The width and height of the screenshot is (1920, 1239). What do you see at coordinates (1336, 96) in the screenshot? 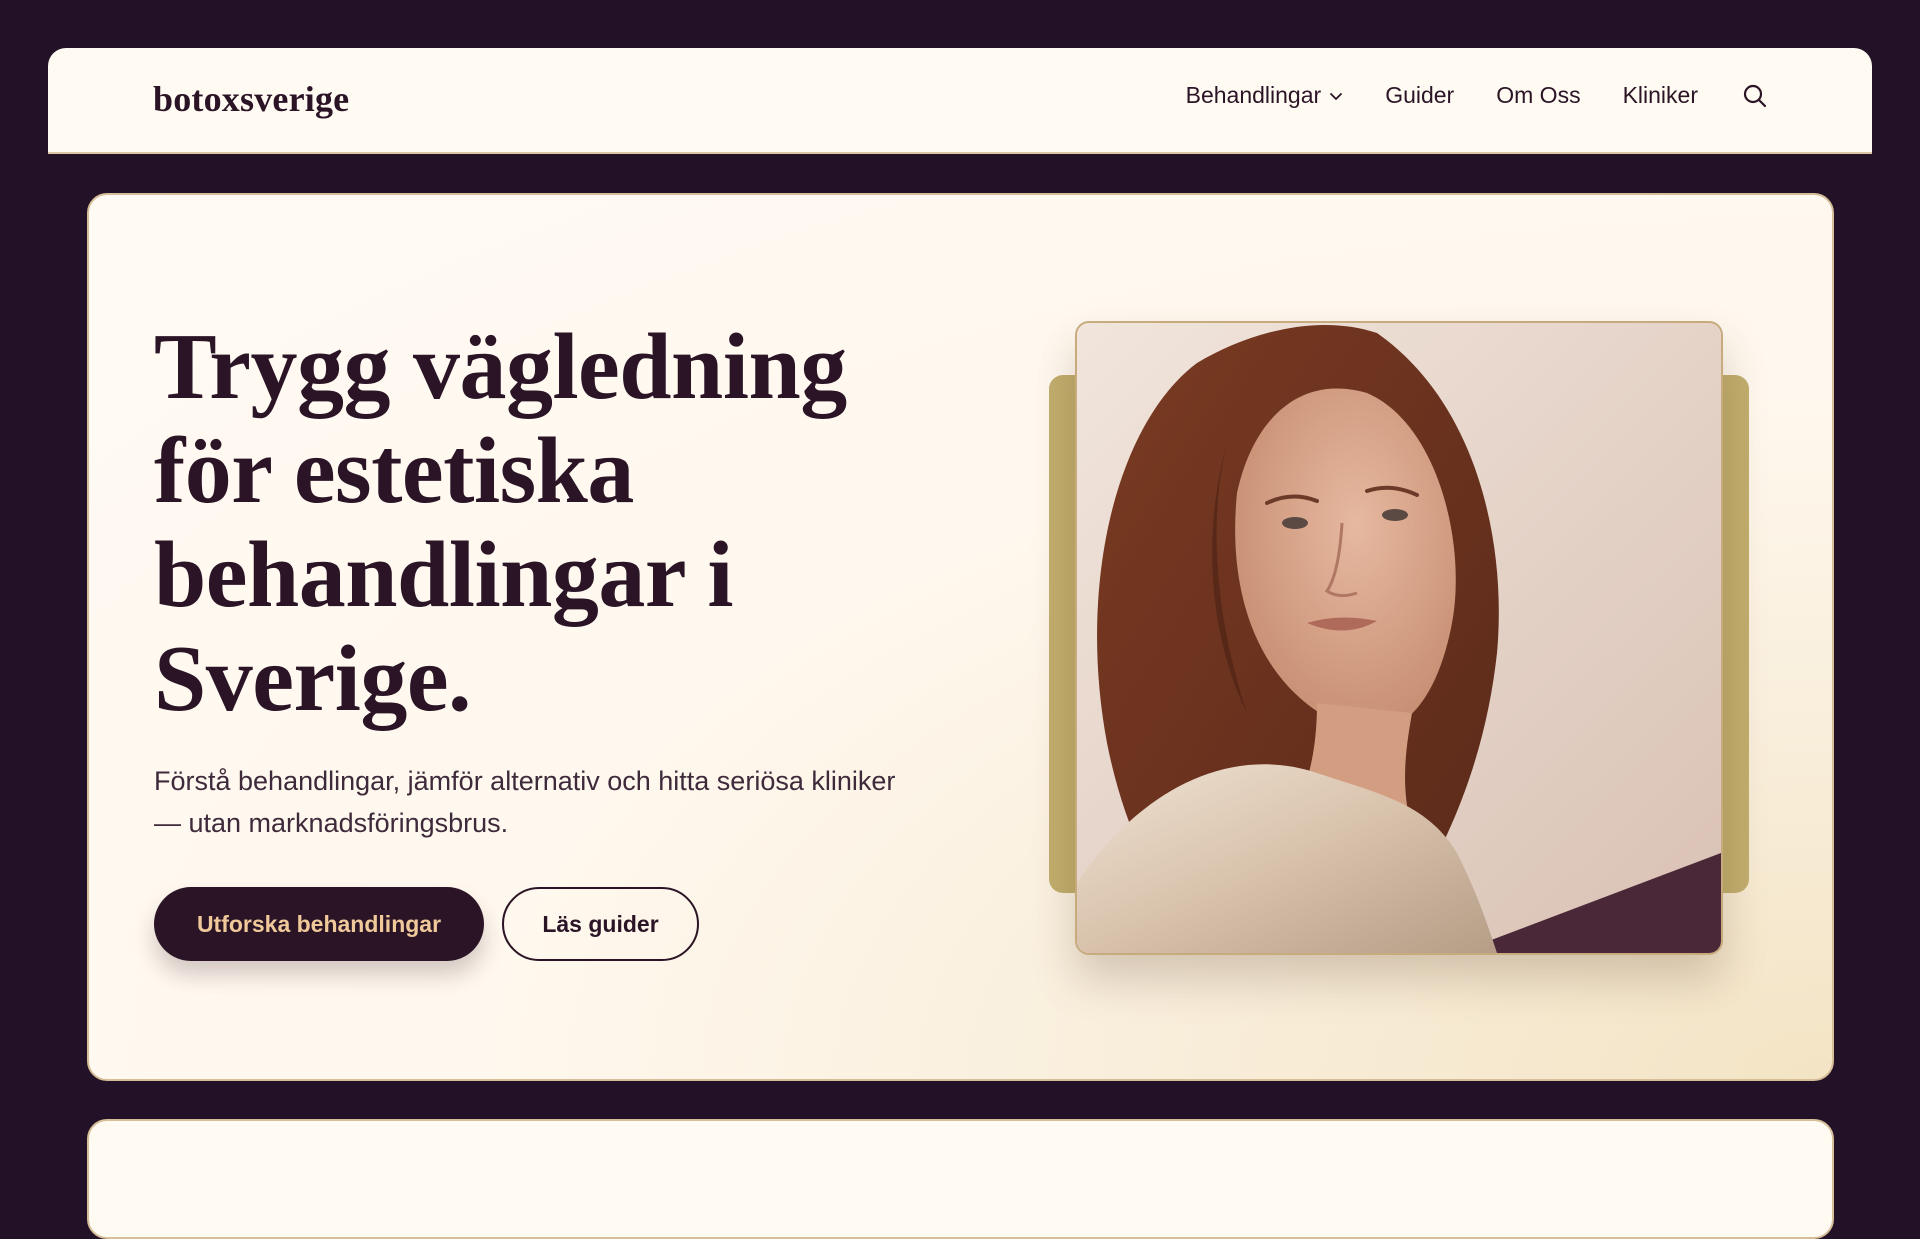
I see `chevron-down-icon` at bounding box center [1336, 96].